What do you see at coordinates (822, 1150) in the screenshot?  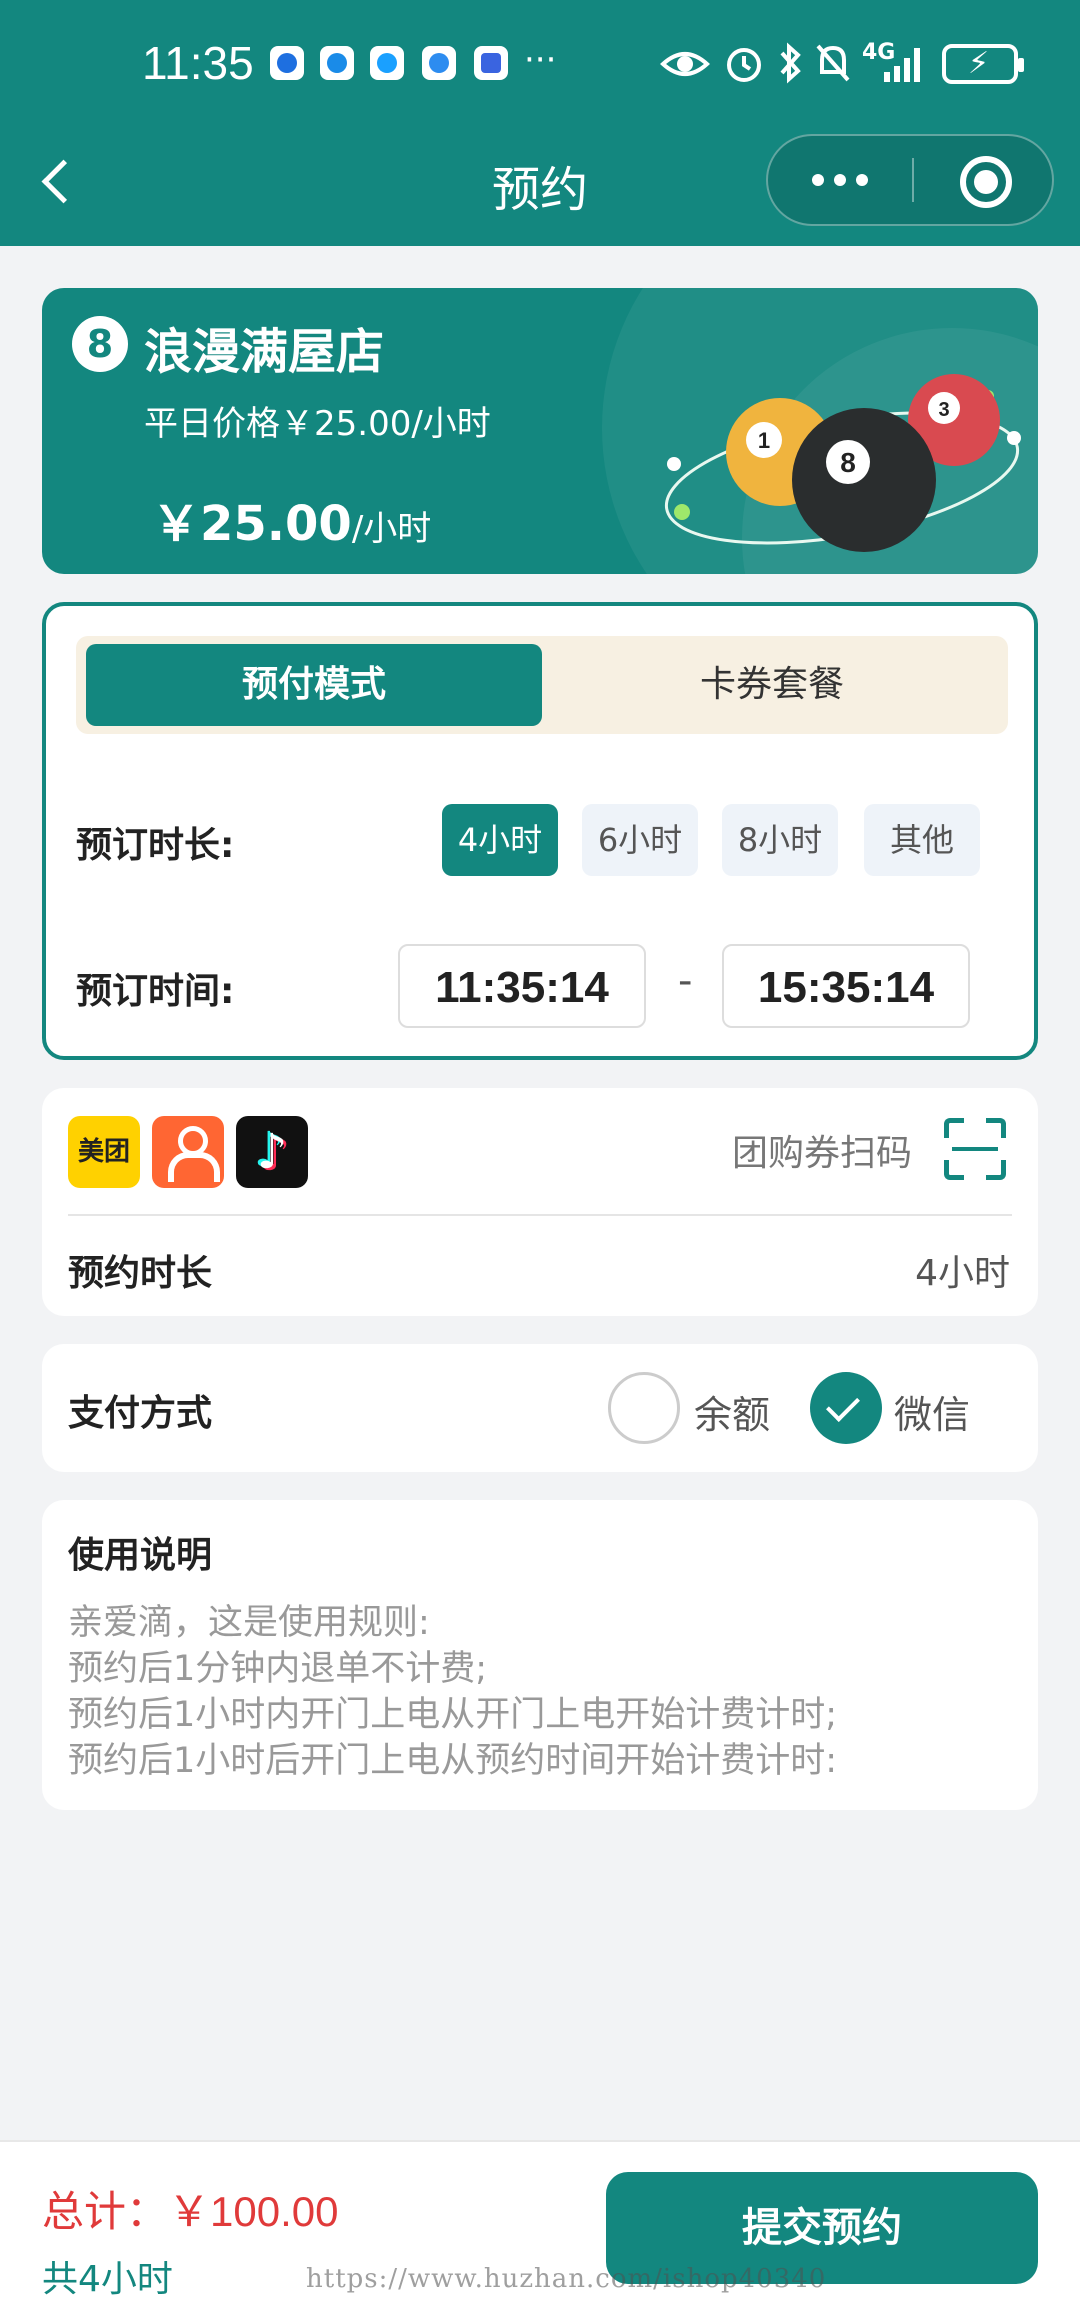 I see `coupon-scan-label: 团购券扫码` at bounding box center [822, 1150].